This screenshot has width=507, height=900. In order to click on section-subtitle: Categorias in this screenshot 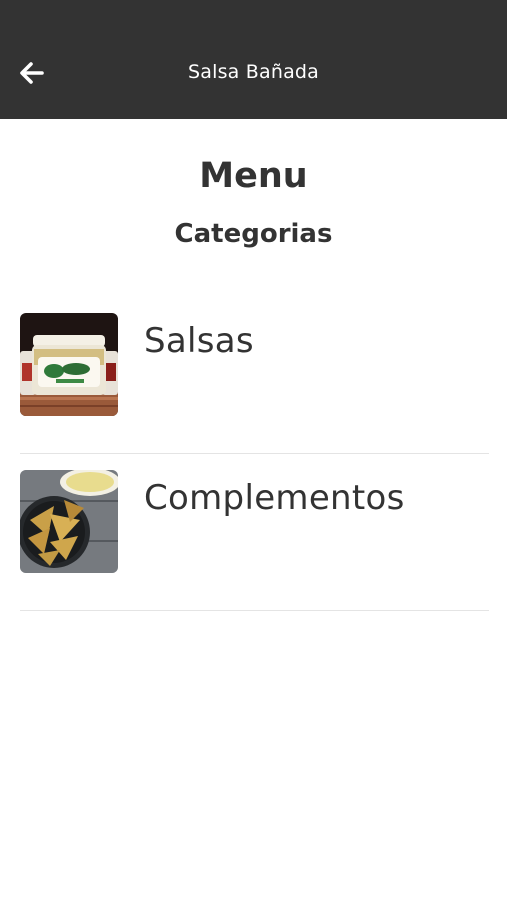, I will do `click(253, 234)`.